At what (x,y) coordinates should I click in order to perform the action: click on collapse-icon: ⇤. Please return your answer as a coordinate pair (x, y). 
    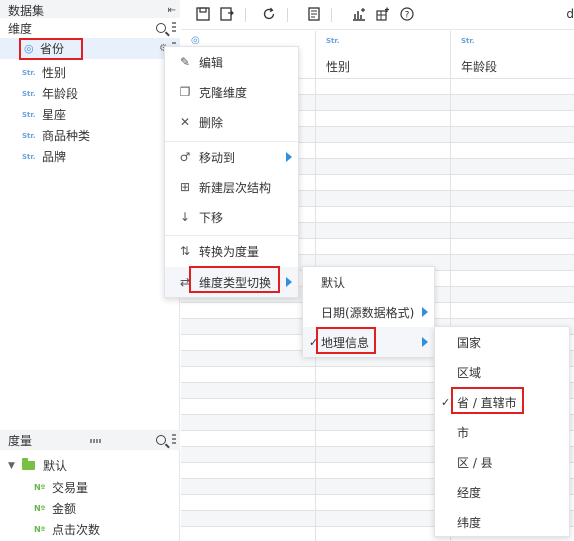
    Looking at the image, I should click on (172, 10).